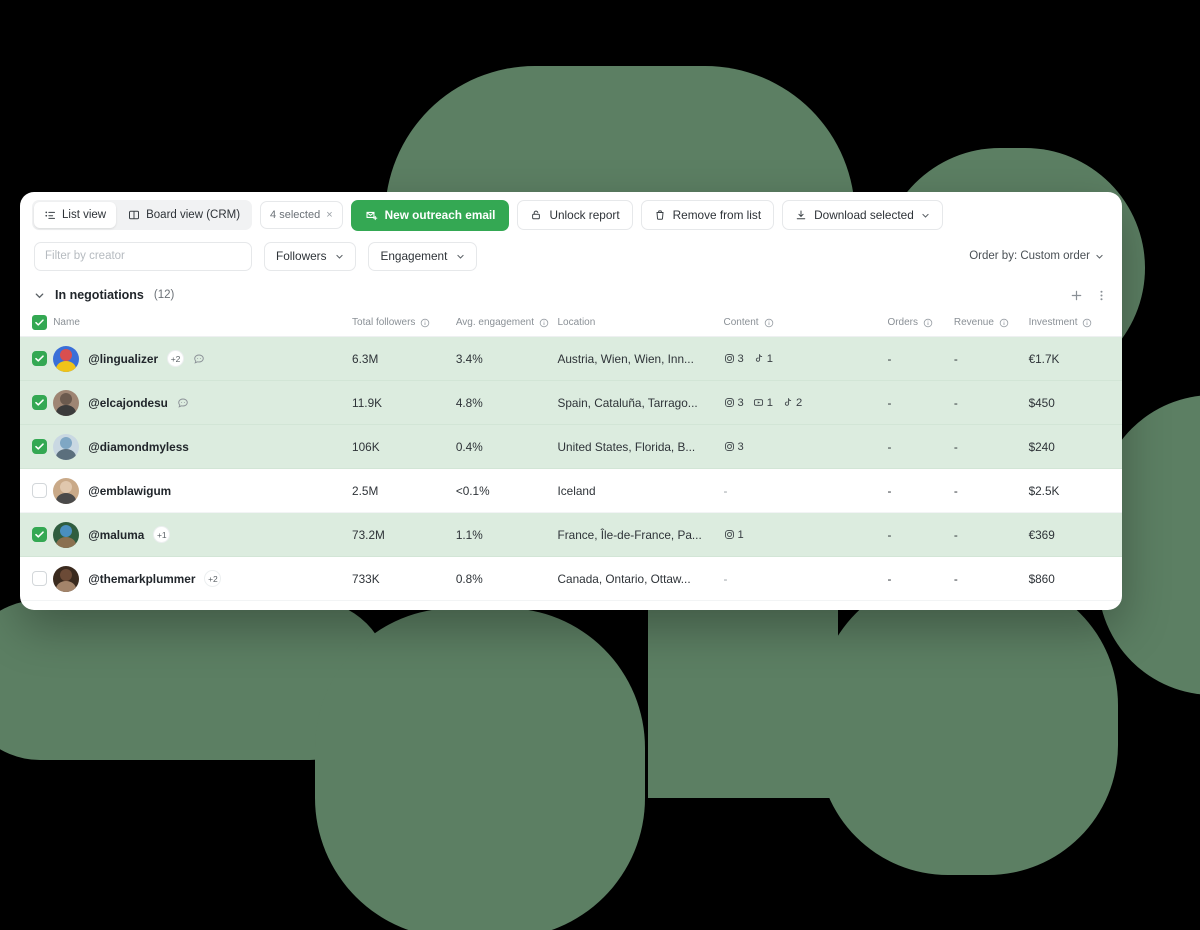 The width and height of the screenshot is (1200, 930). What do you see at coordinates (862, 215) in the screenshot?
I see `download-selected-button: Download selected` at bounding box center [862, 215].